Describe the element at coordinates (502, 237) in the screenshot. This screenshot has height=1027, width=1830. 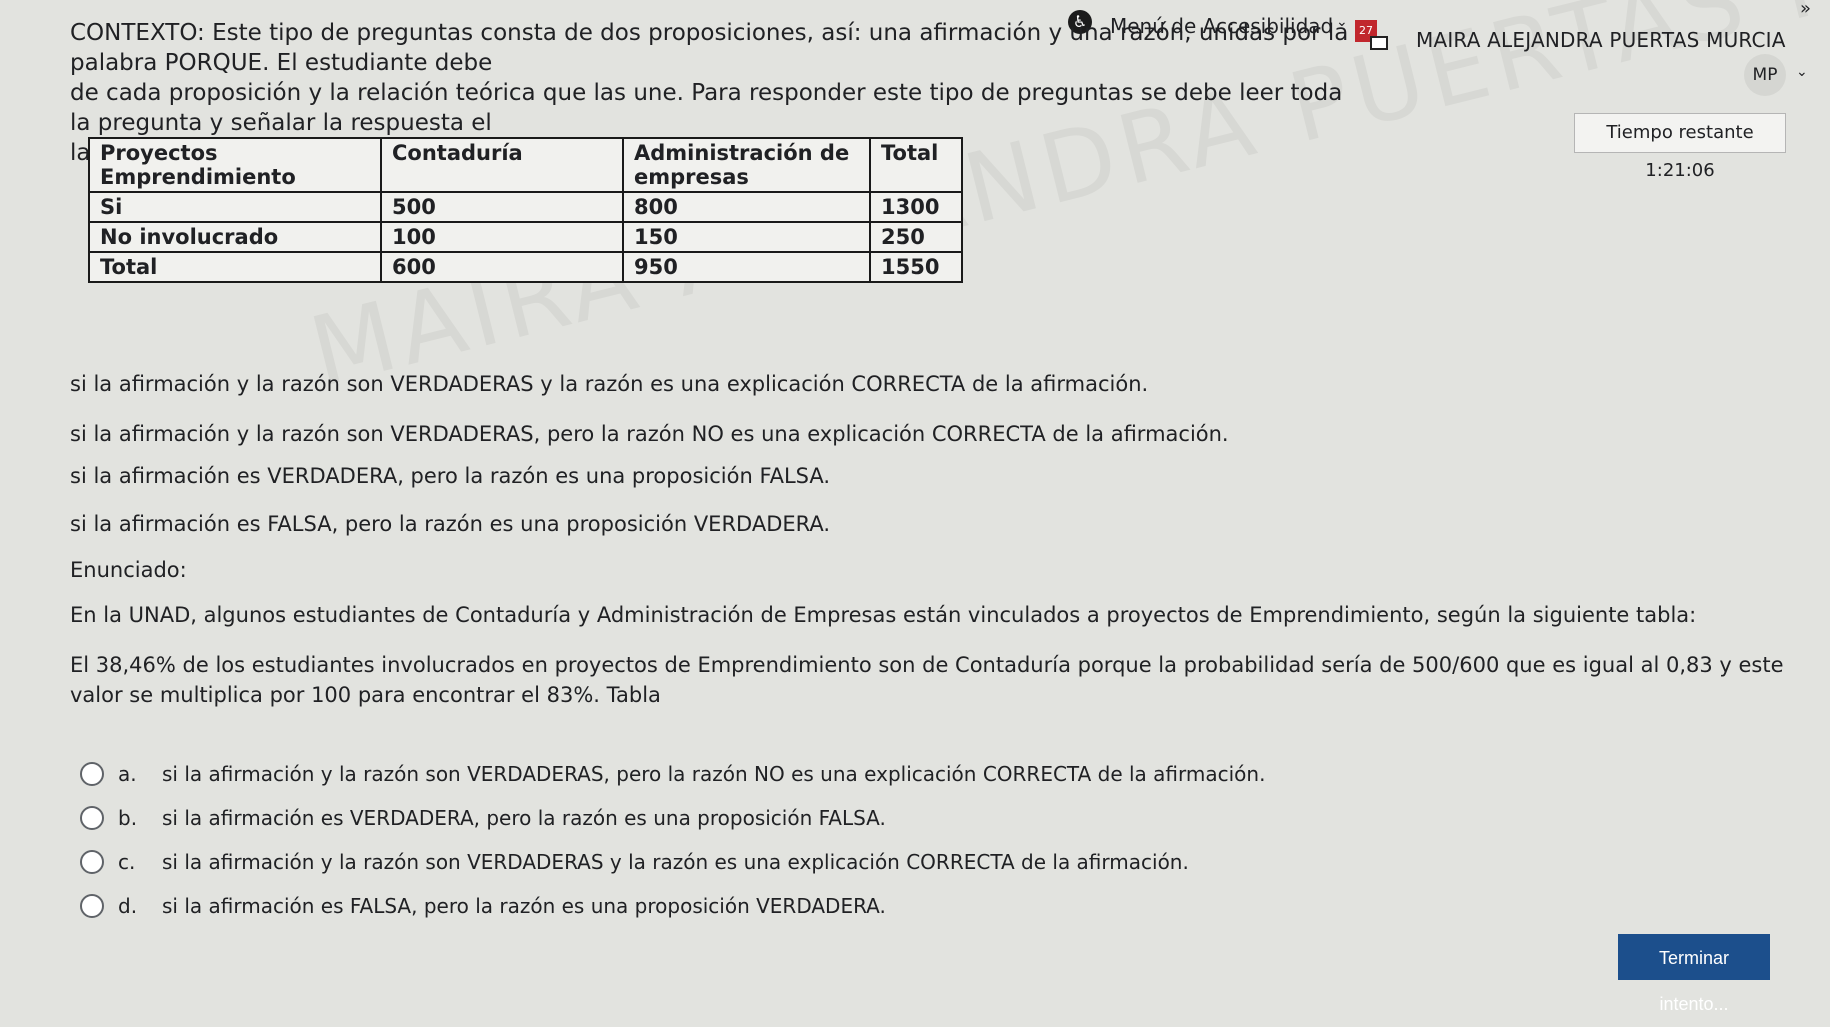
I see `table-cell: 100` at that location.